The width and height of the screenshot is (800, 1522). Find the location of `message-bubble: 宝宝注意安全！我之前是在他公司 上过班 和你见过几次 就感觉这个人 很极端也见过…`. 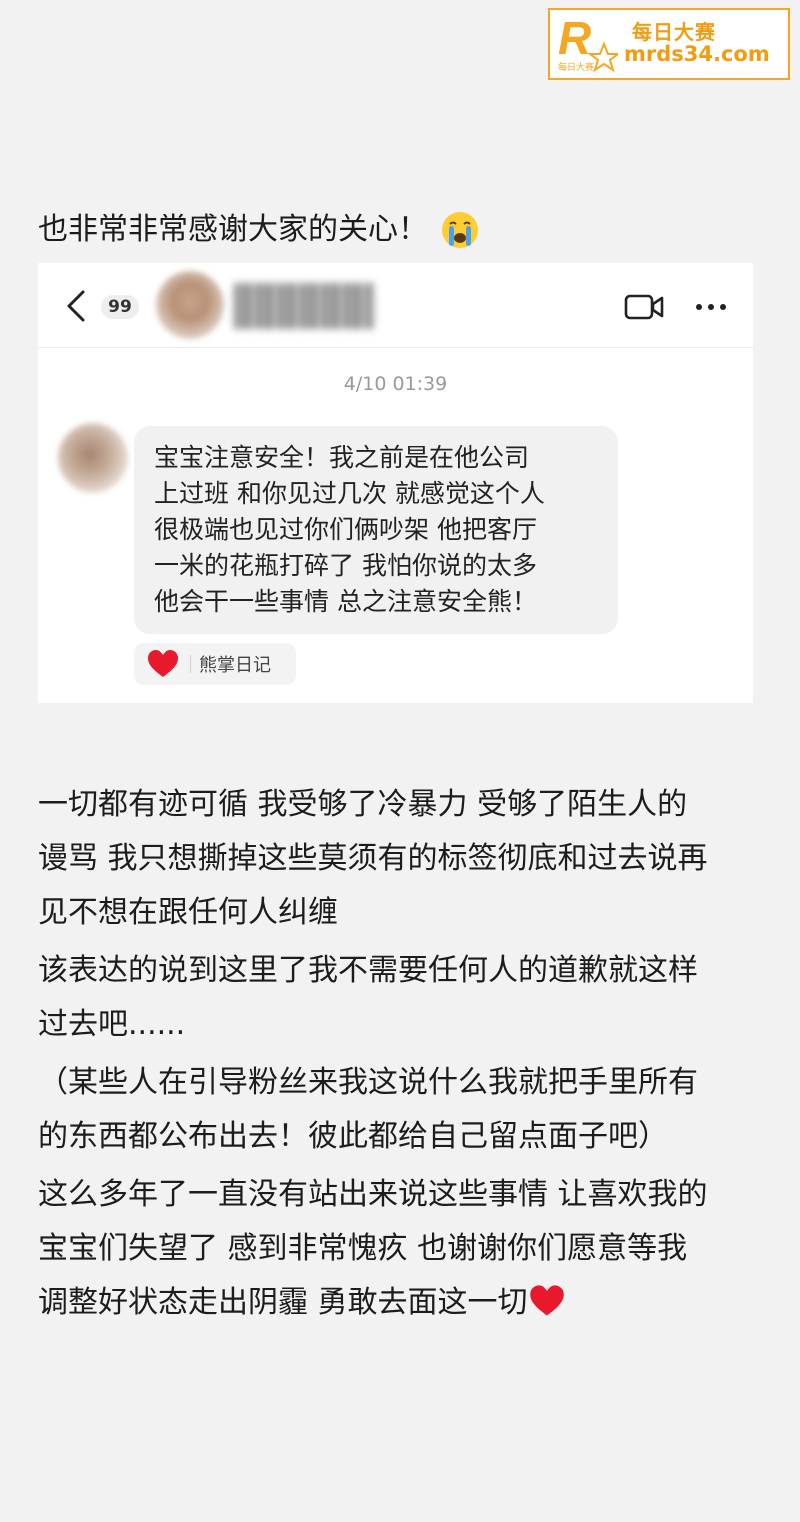

message-bubble: 宝宝注意安全！我之前是在他公司 上过班 和你见过几次 就感觉这个人 很极端也见过… is located at coordinates (376, 530).